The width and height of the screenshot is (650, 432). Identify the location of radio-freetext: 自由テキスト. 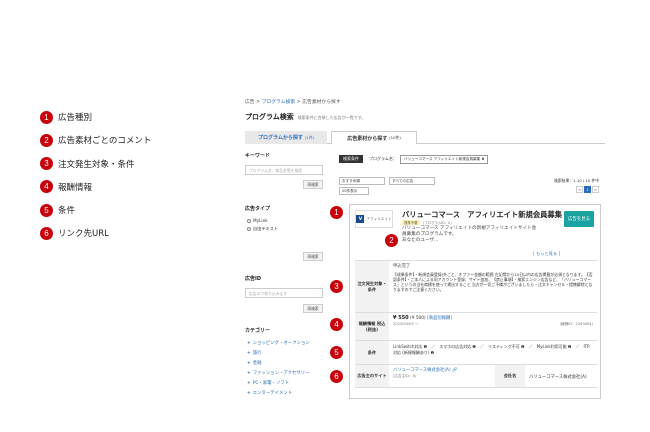
(262, 229).